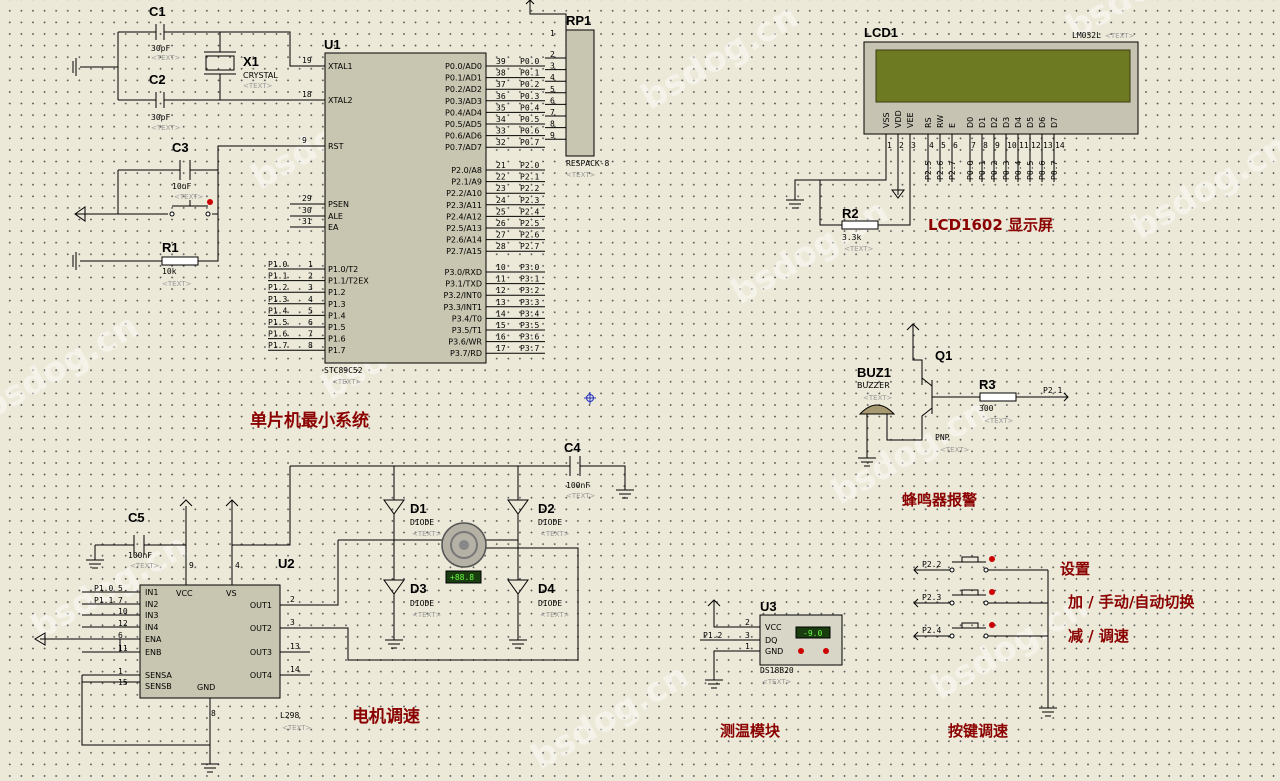 The width and height of the screenshot is (1280, 781). What do you see at coordinates (151, 627) in the screenshot?
I see `u2-pin-name: IN4` at bounding box center [151, 627].